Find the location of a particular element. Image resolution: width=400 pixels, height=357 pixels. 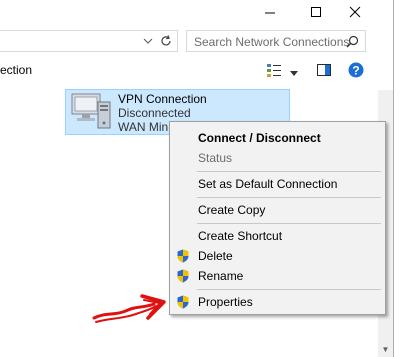

search-icon is located at coordinates (352, 43).